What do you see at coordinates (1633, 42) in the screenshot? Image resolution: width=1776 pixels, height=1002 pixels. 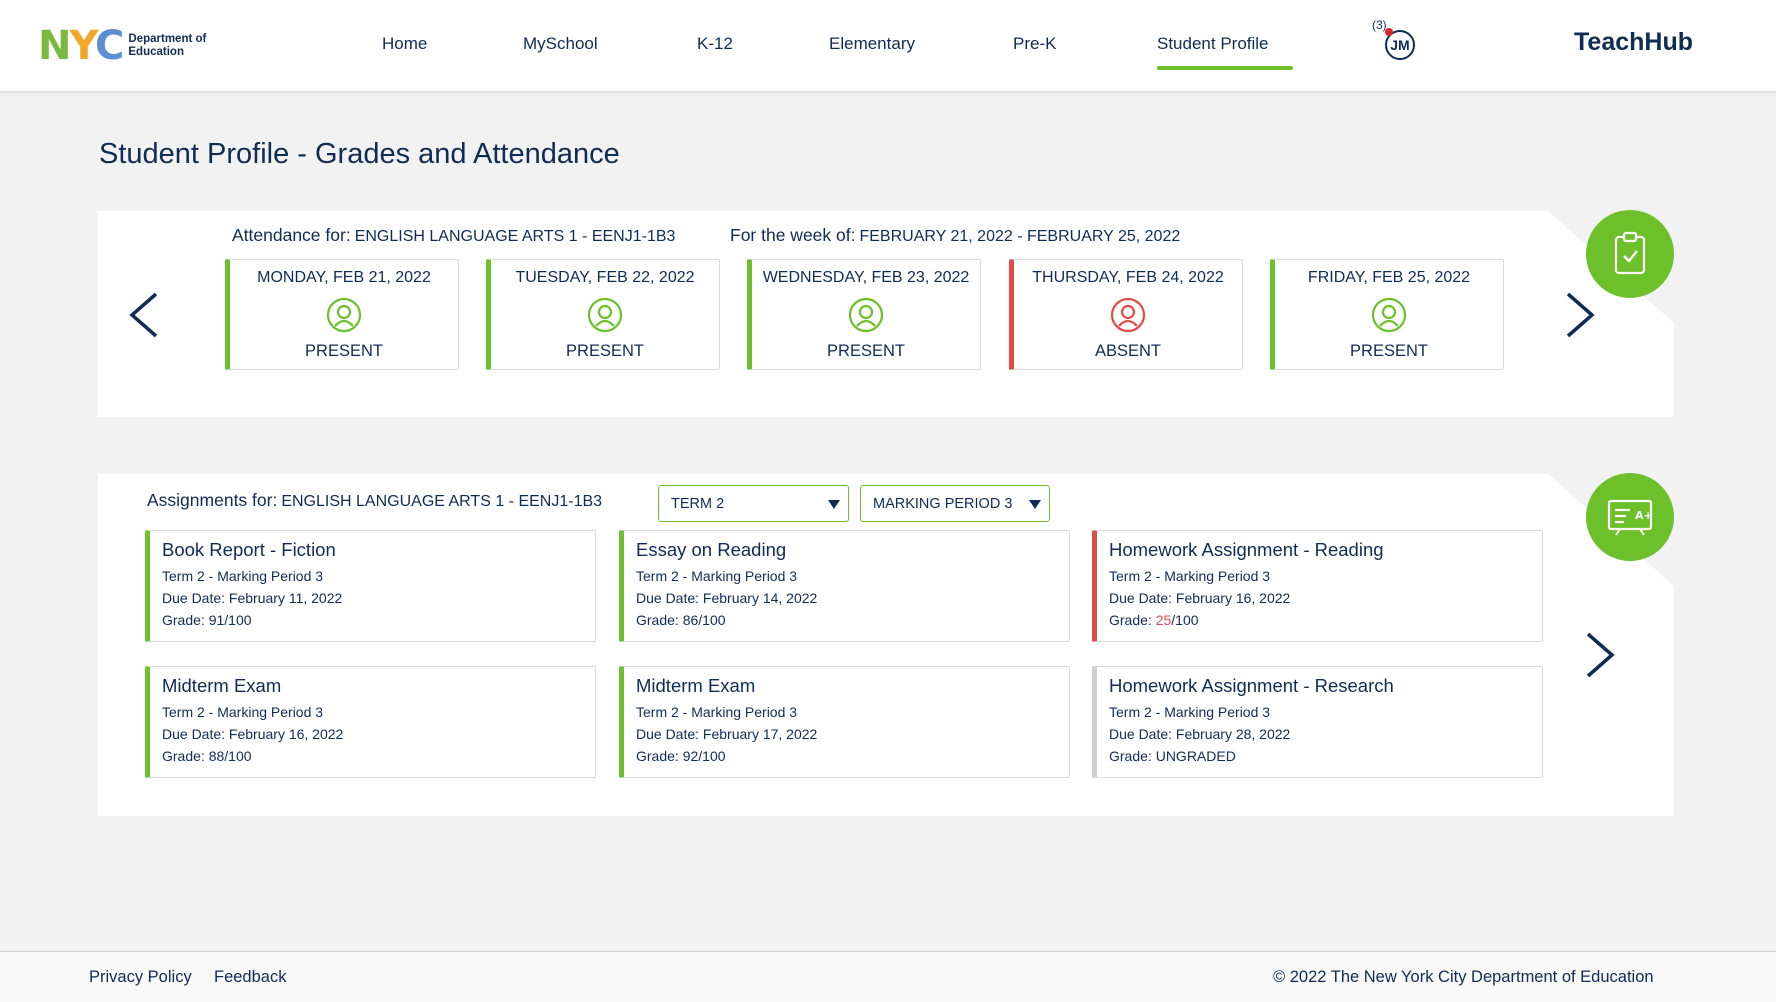 I see `brand-name: TeachHub` at bounding box center [1633, 42].